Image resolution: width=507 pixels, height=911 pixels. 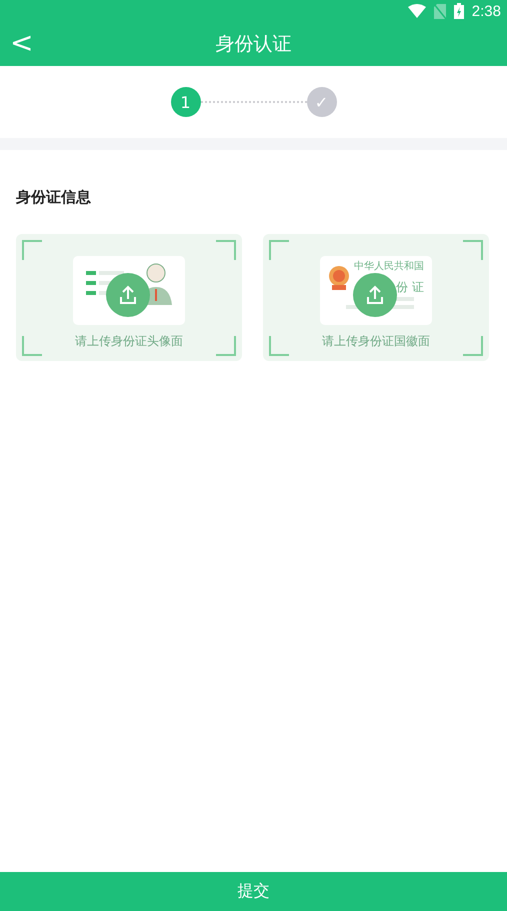 I want to click on wifi-icon, so click(x=417, y=11).